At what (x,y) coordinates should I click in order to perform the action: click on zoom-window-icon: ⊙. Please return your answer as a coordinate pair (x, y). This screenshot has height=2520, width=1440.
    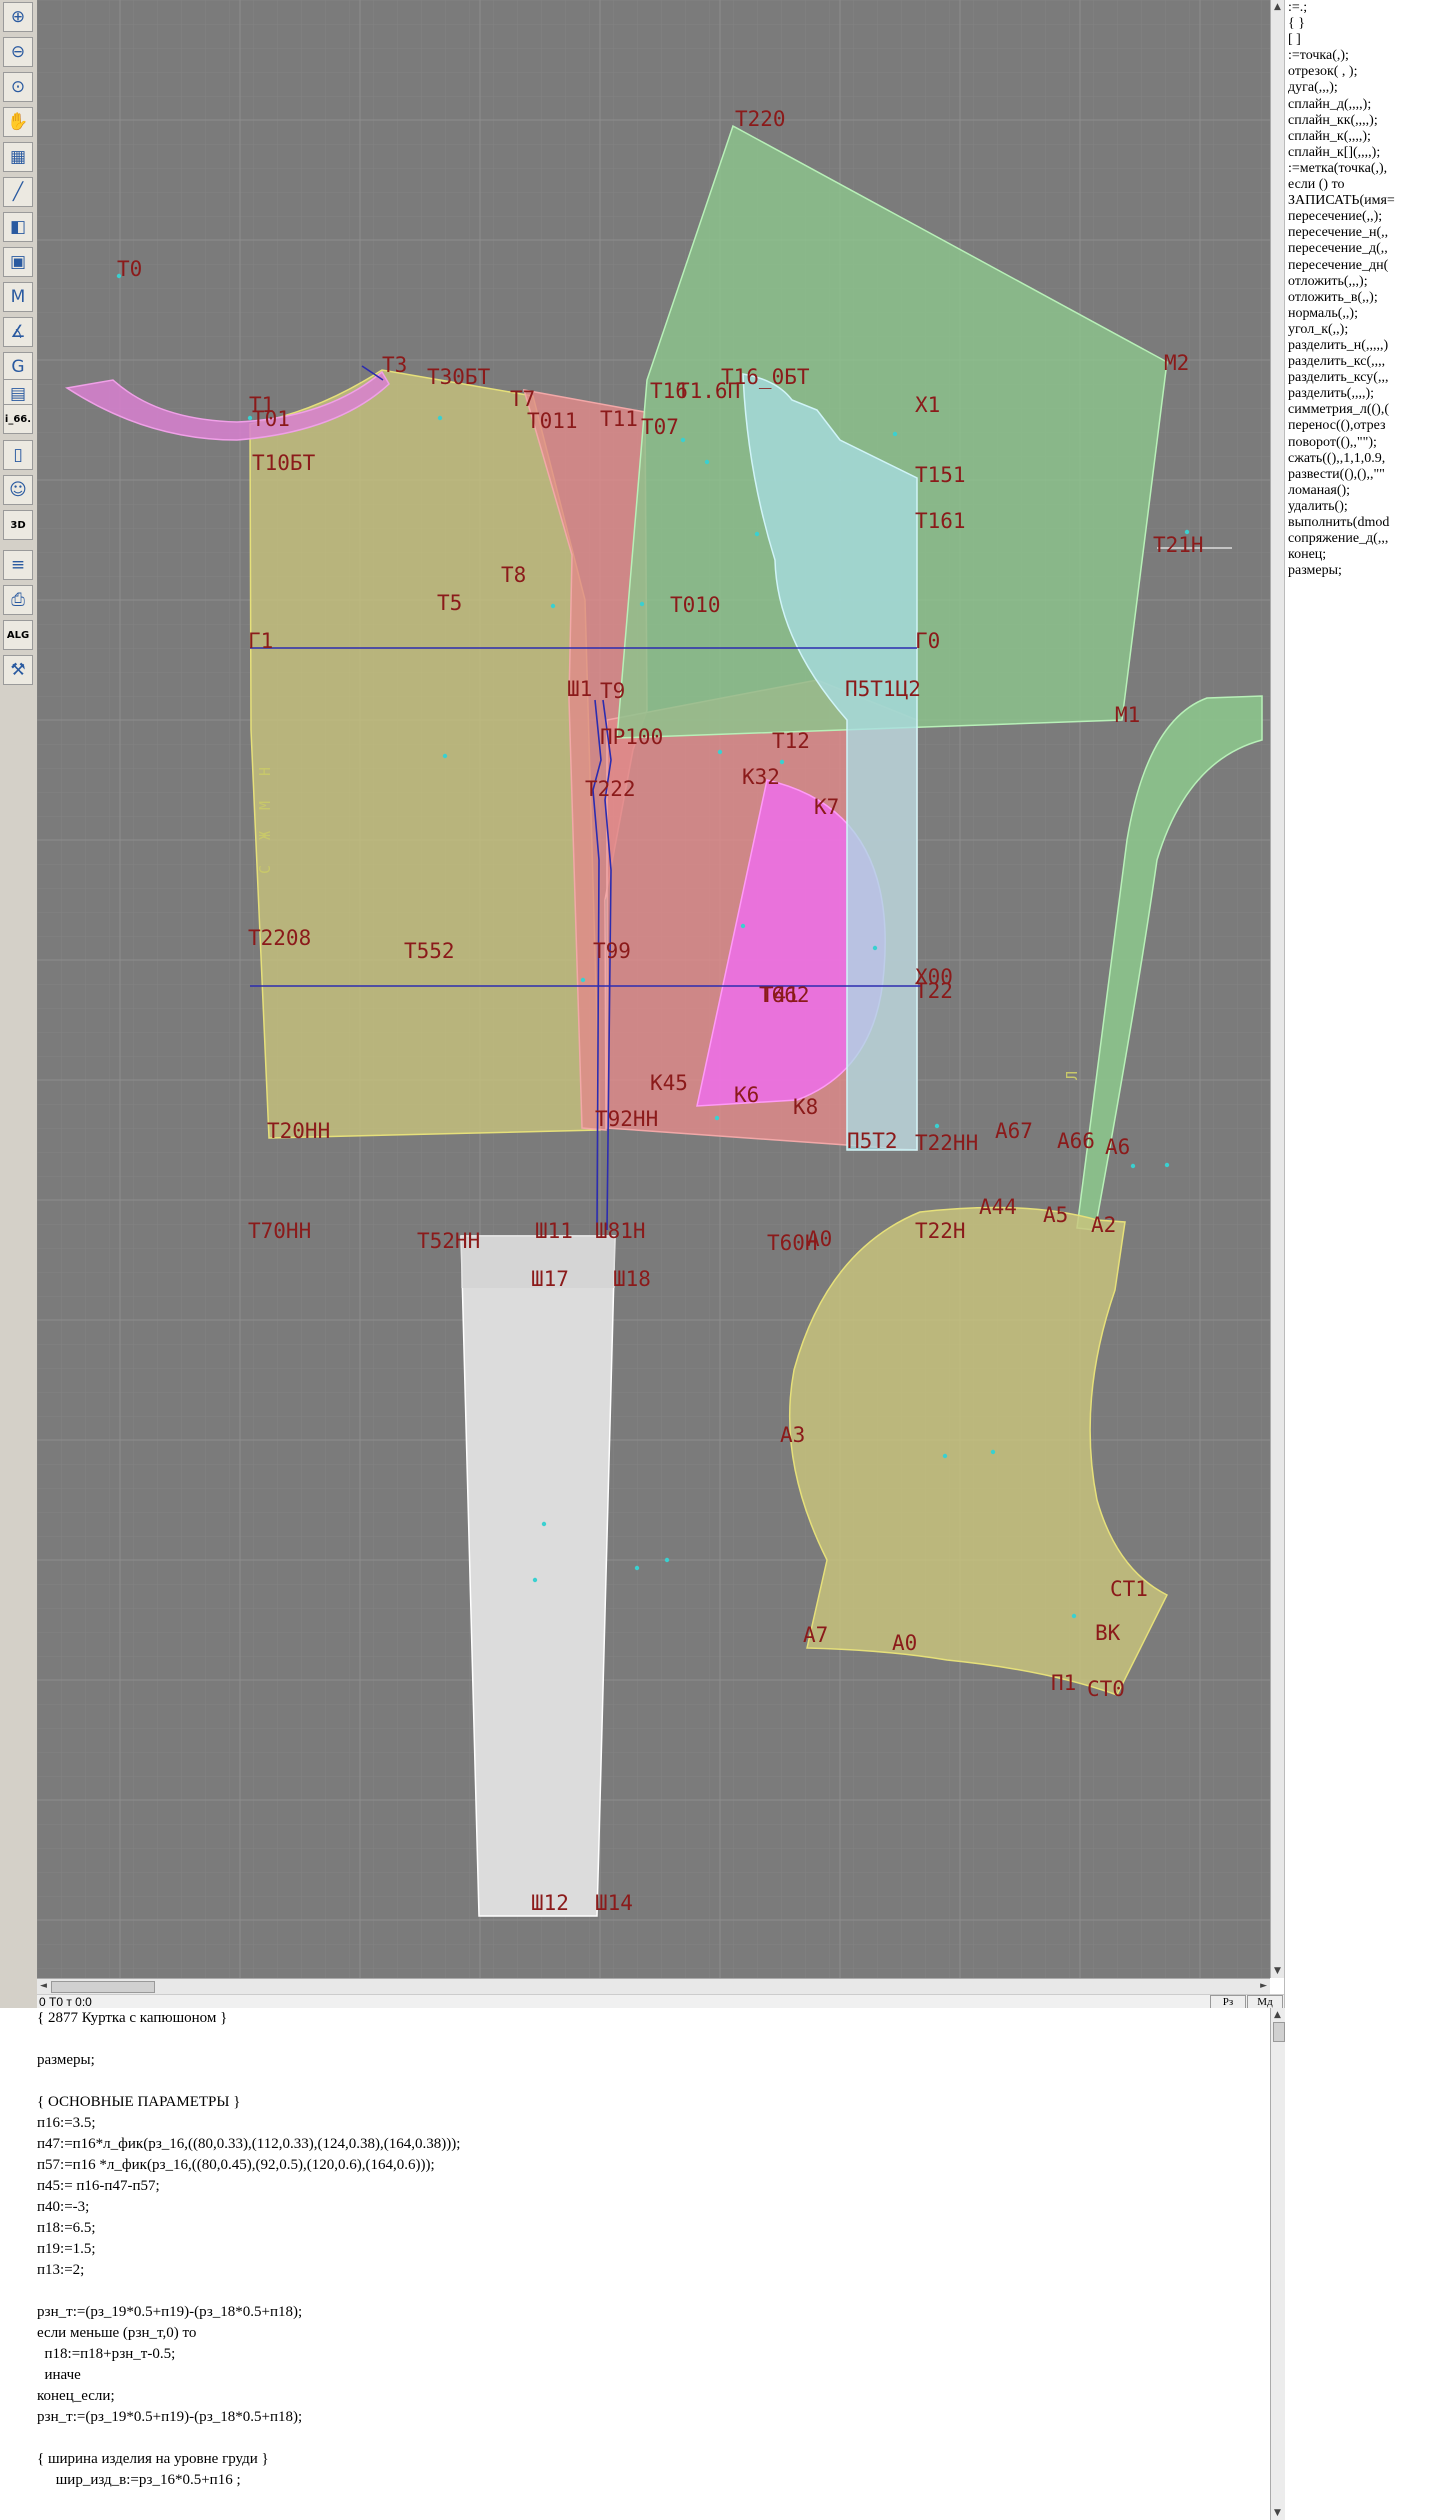
    Looking at the image, I should click on (18, 87).